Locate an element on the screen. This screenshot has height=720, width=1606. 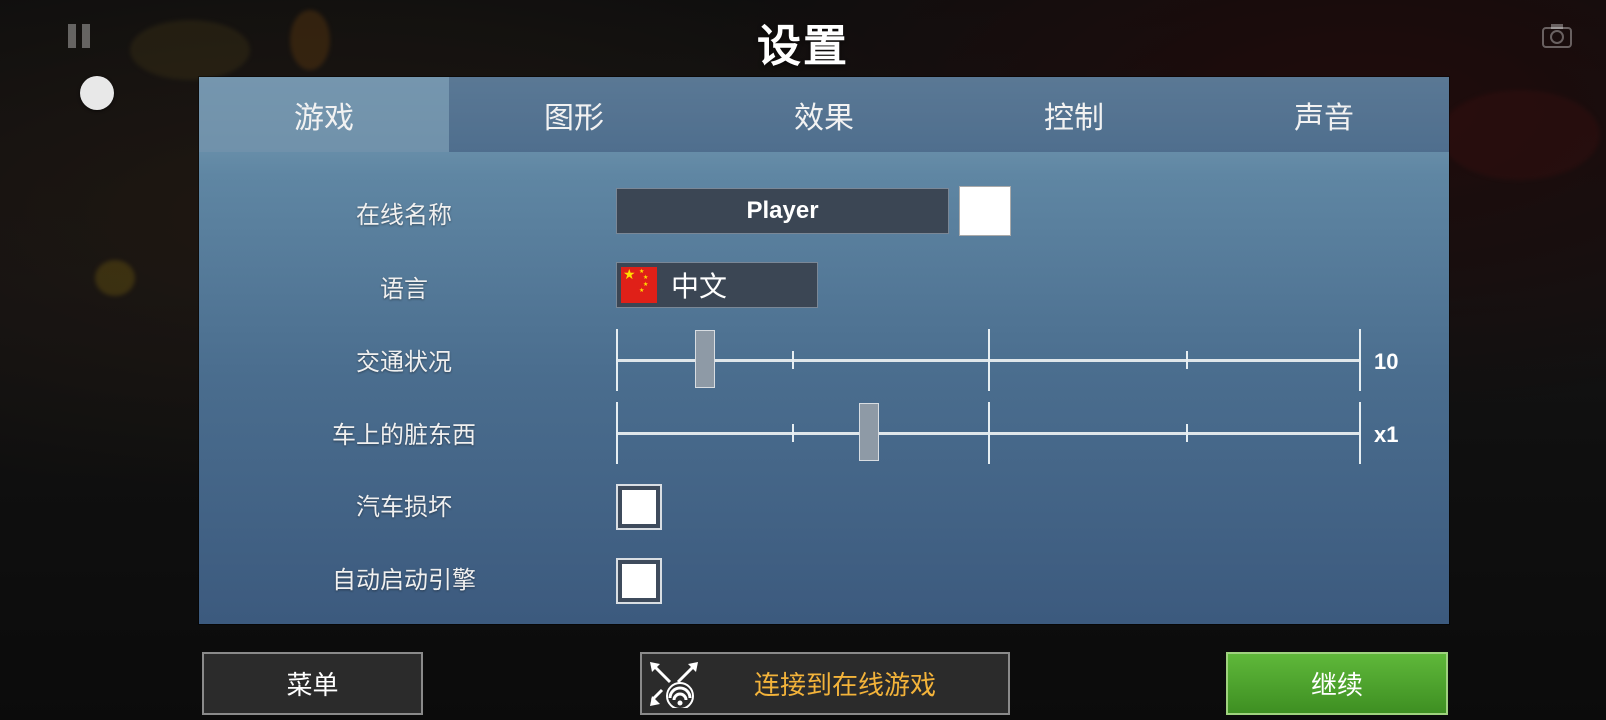
online-name-value: Player is located at coordinates (782, 210).